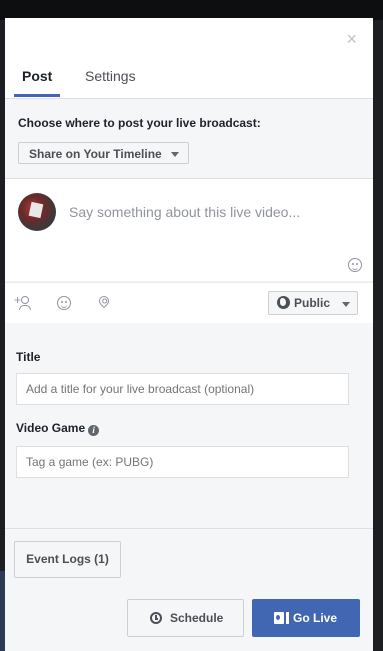 The height and width of the screenshot is (651, 383). What do you see at coordinates (110, 76) in the screenshot?
I see `tab-settings: Settings` at bounding box center [110, 76].